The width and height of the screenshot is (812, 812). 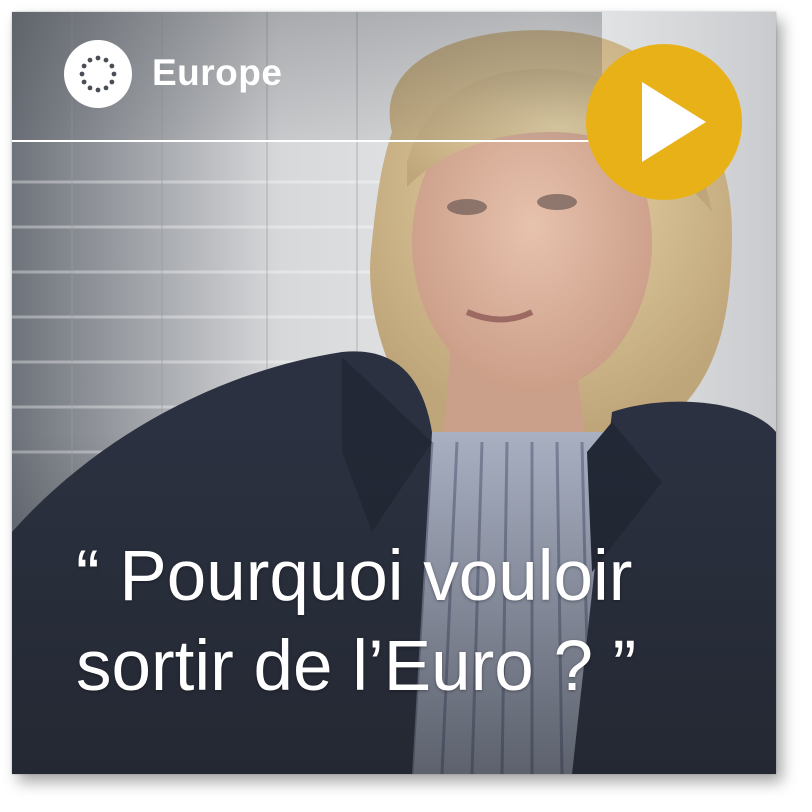 I want to click on eu-stars-icon, so click(x=98, y=74).